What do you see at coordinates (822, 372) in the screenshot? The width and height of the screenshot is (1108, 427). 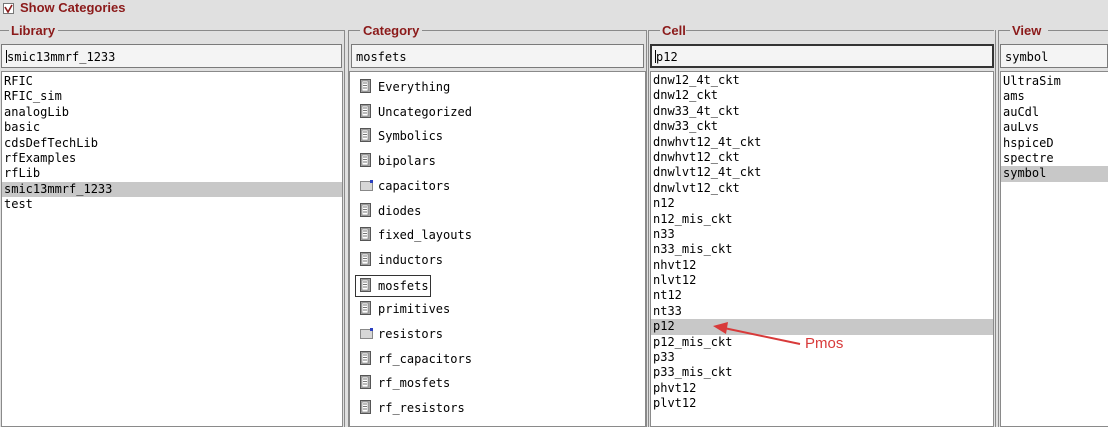 I see `cell-item: p33_mis_ckt` at bounding box center [822, 372].